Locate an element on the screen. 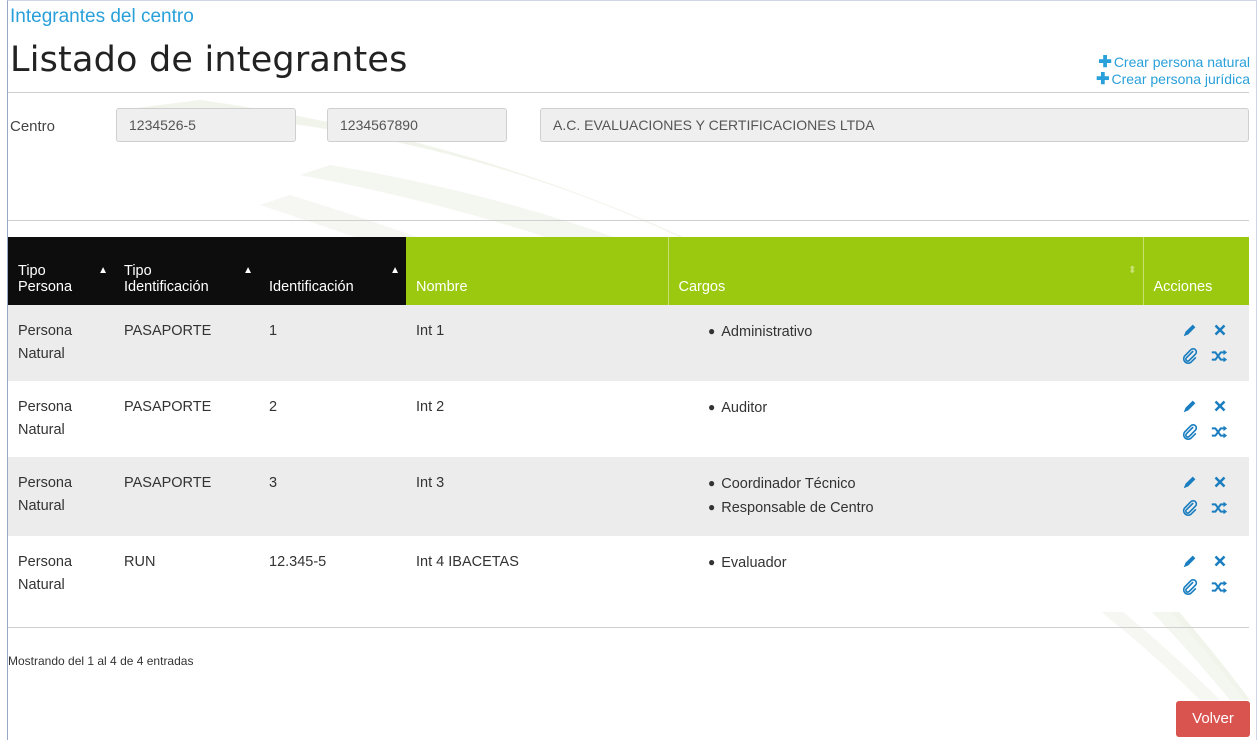  cargo-item: ● Administrativo is located at coordinates (920, 332).